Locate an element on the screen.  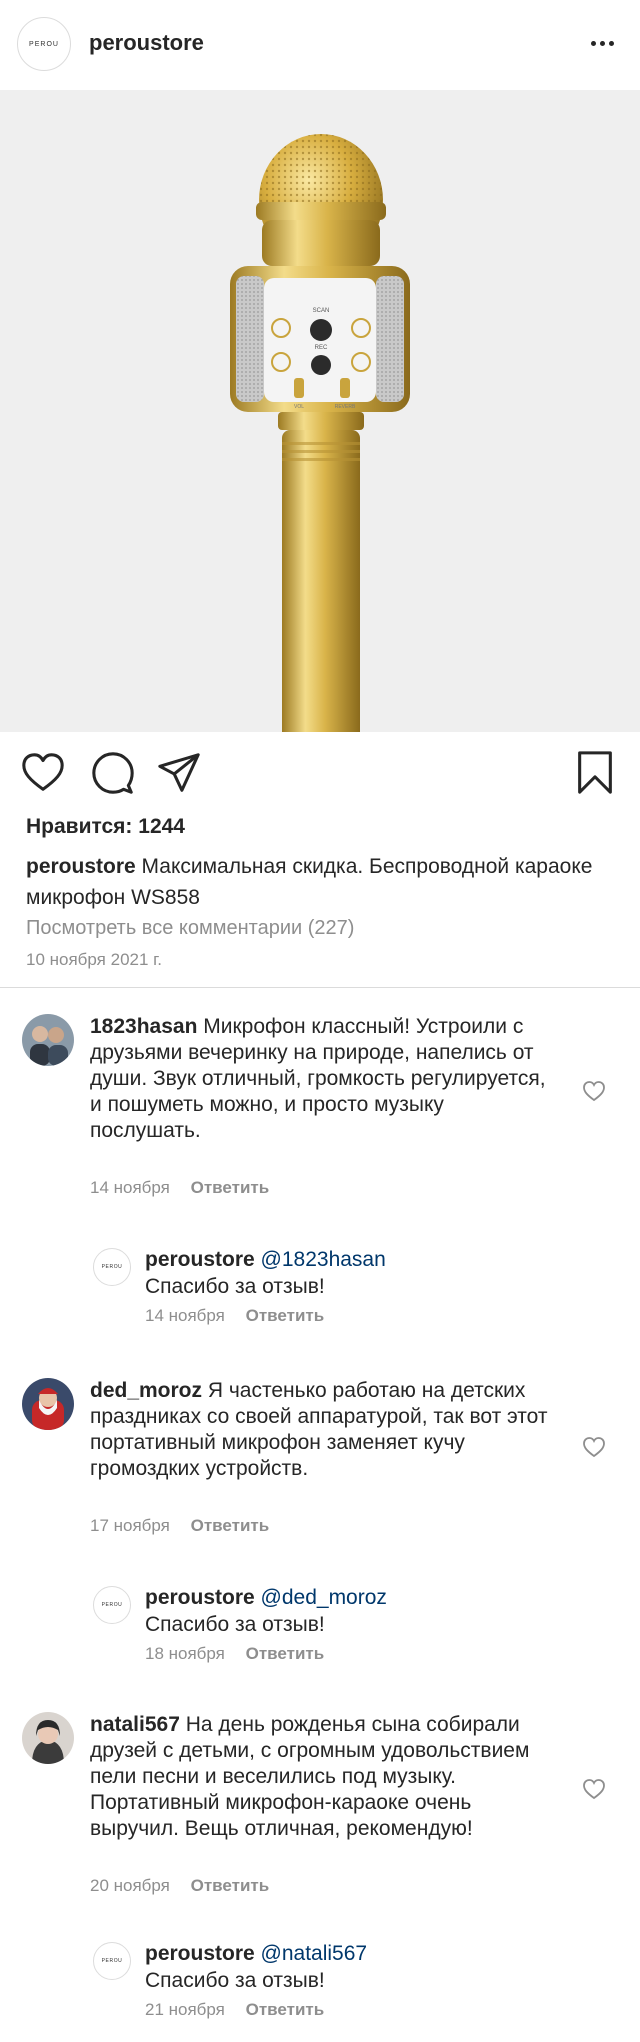
reply-mention: @natali567 is located at coordinates (314, 1953).